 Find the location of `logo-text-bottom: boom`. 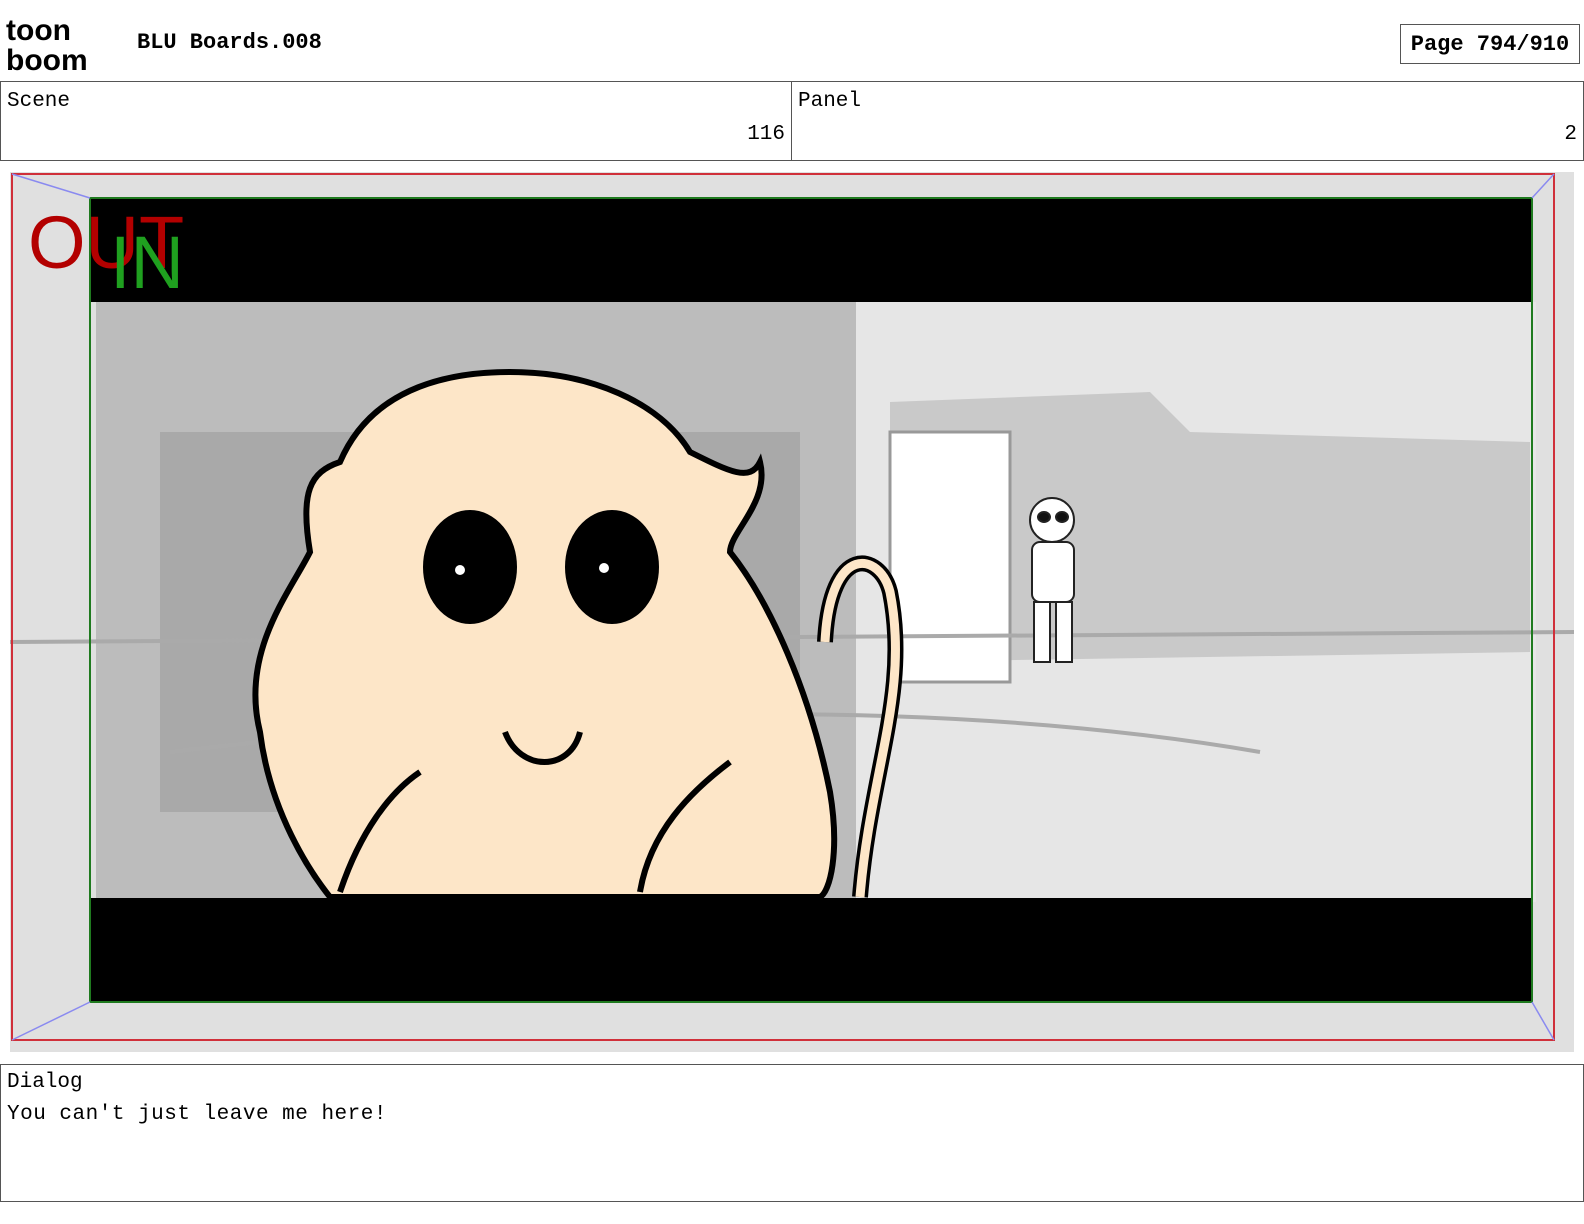

logo-text-bottom: boom is located at coordinates (47, 59).